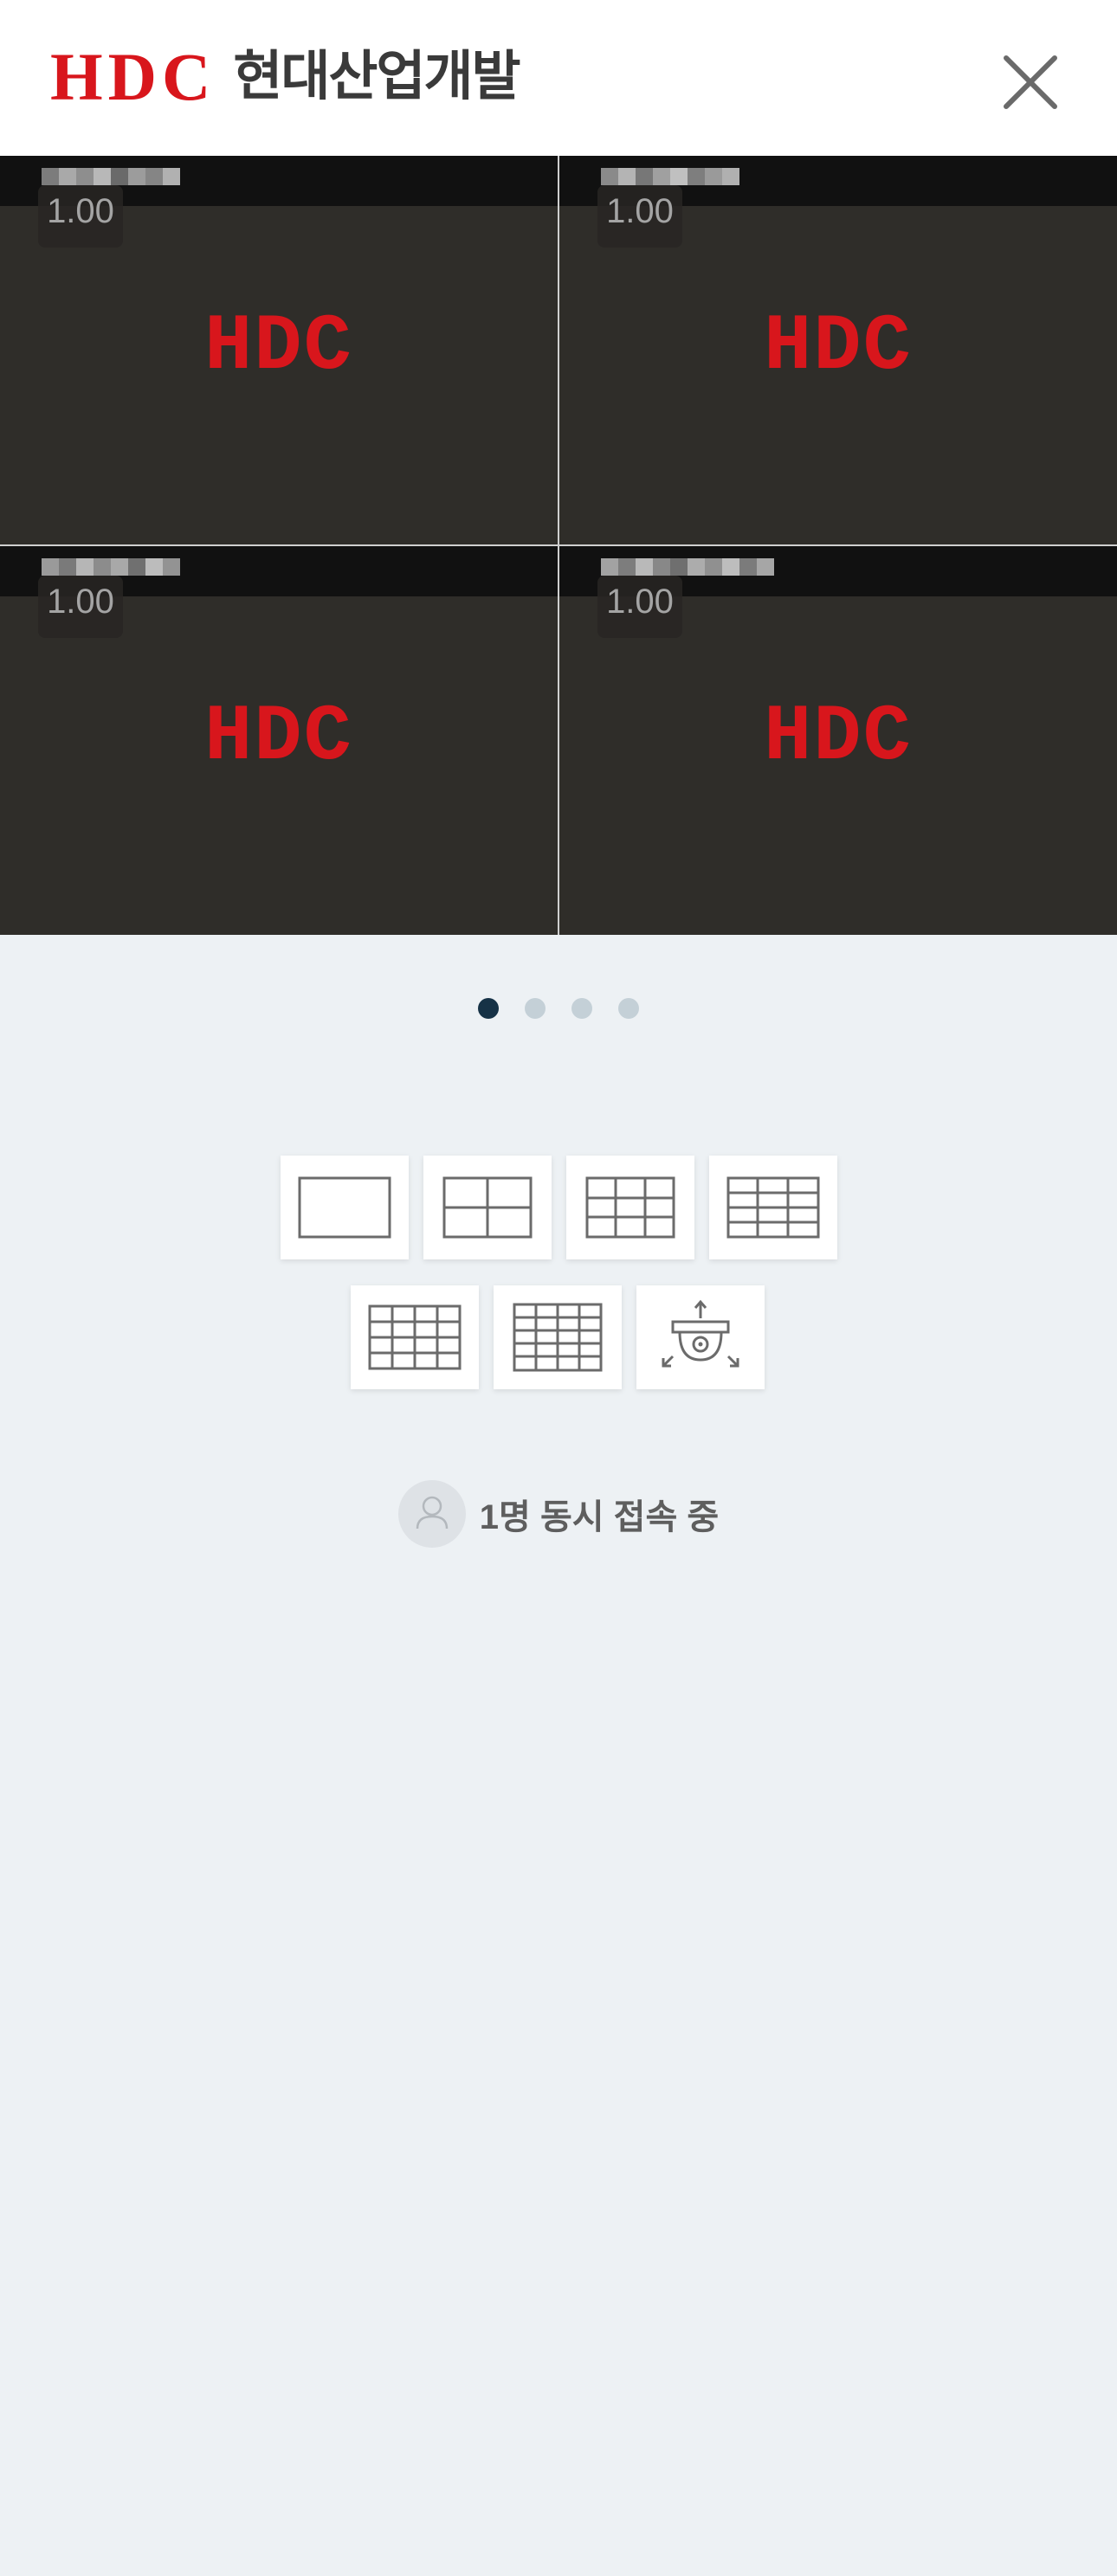 Image resolution: width=1117 pixels, height=2576 pixels. I want to click on ptz-camera-button, so click(701, 1337).